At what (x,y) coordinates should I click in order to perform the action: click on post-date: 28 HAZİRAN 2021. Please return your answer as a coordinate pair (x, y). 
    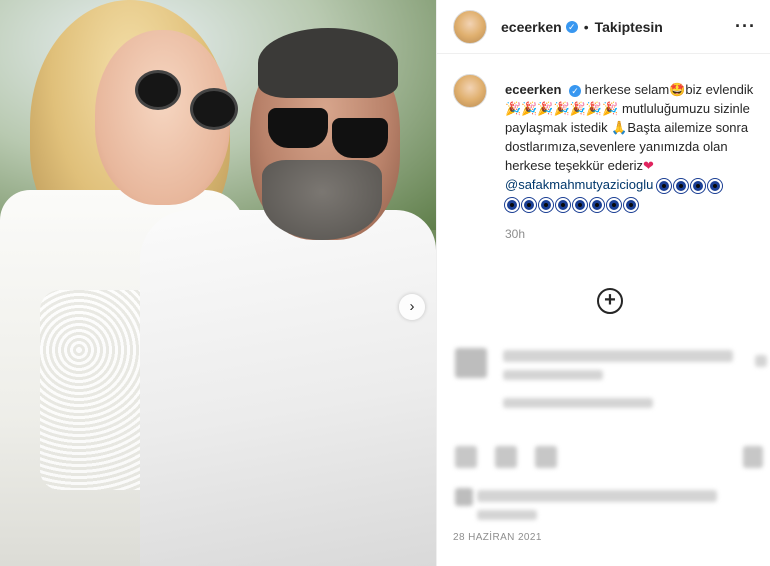
    Looking at the image, I should click on (497, 537).